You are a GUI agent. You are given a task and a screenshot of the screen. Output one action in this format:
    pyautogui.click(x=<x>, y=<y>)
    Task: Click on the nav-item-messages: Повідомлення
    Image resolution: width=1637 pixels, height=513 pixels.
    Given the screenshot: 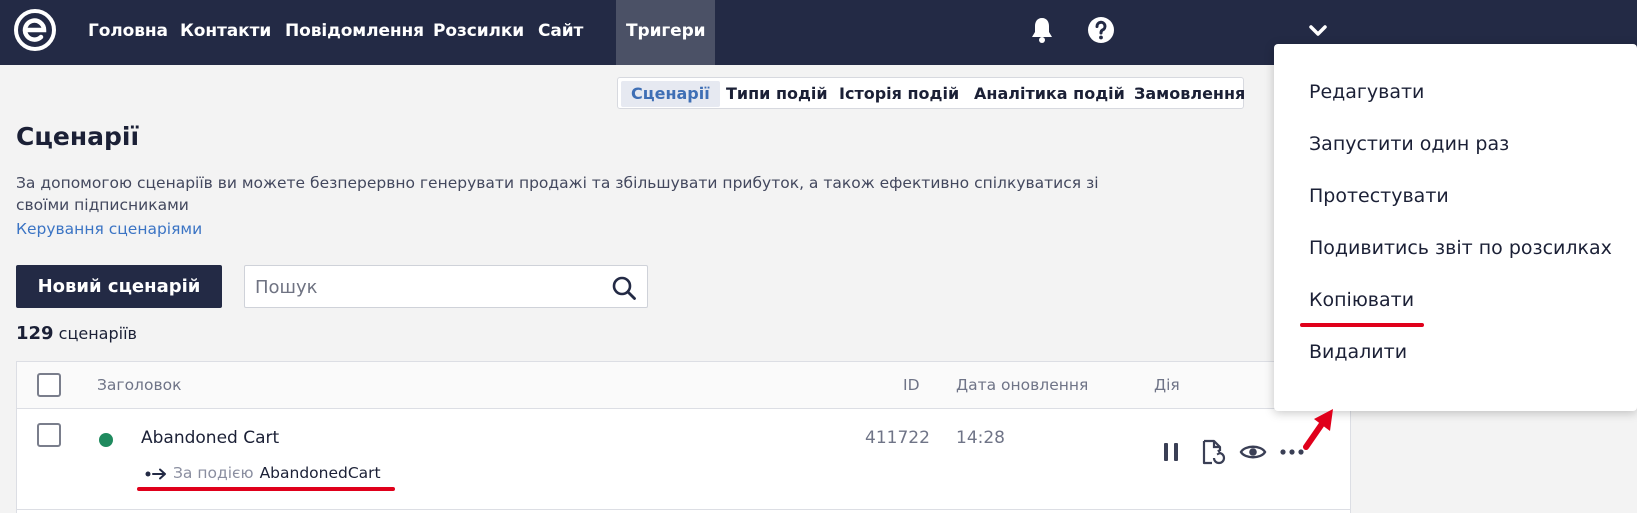 What is the action you would take?
    pyautogui.click(x=354, y=32)
    